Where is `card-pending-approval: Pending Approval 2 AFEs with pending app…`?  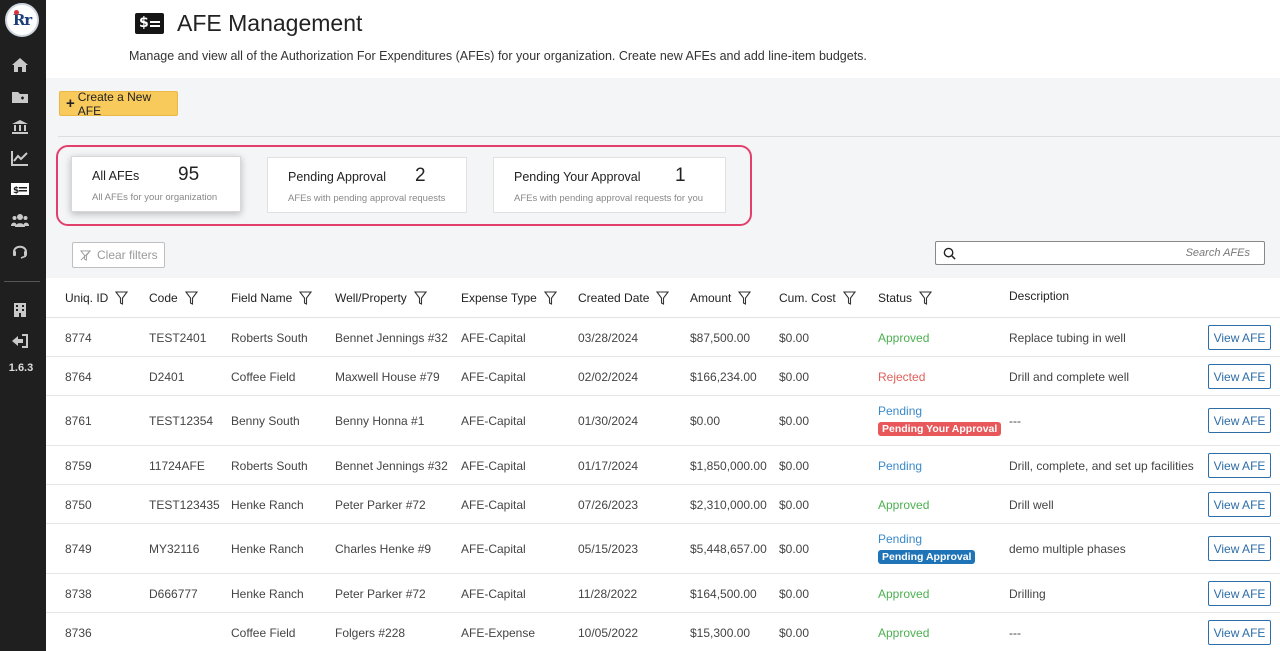
card-pending-approval: Pending Approval 2 AFEs with pending app… is located at coordinates (367, 185).